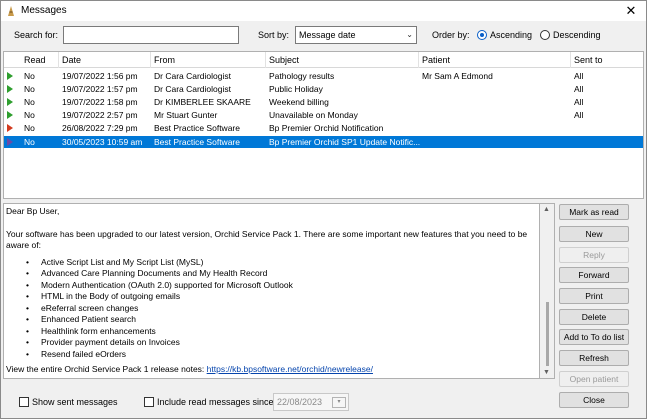 The height and width of the screenshot is (419, 647). What do you see at coordinates (594, 337) in the screenshot?
I see `add-to-do-button: Add to To do list` at bounding box center [594, 337].